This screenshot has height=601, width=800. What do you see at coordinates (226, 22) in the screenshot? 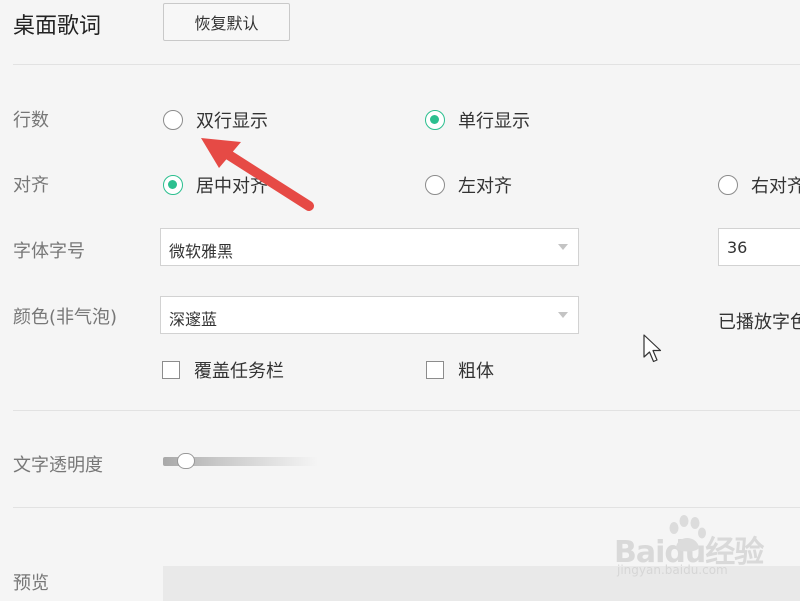
I see `restore-defaults-button: 恢复默认` at bounding box center [226, 22].